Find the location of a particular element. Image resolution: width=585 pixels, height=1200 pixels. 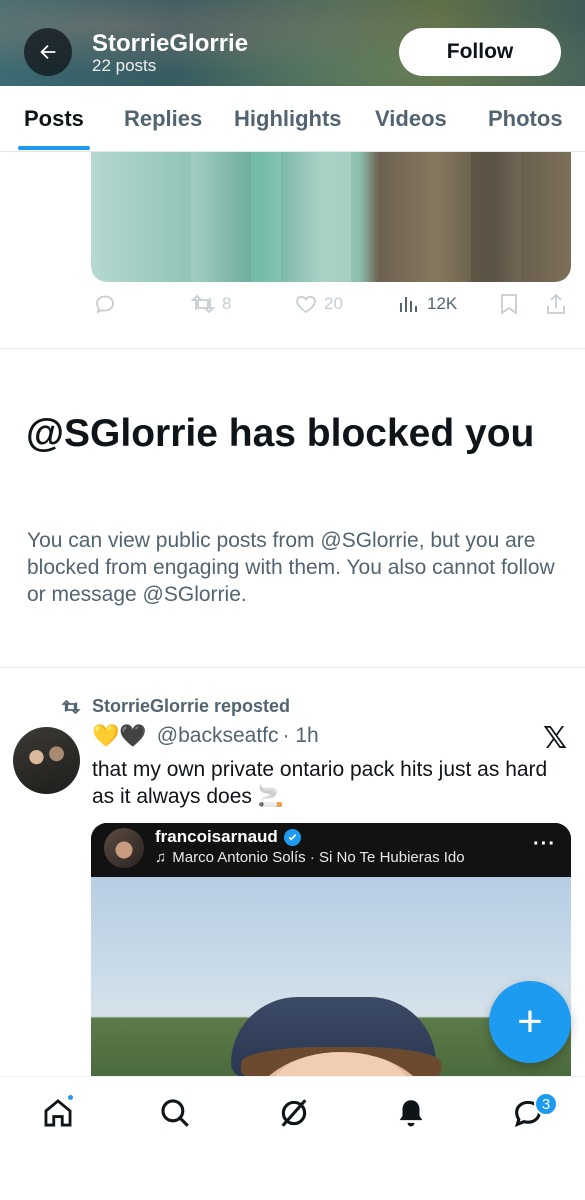

blocked-title: @SGlorrie has blocked you is located at coordinates (280, 433).